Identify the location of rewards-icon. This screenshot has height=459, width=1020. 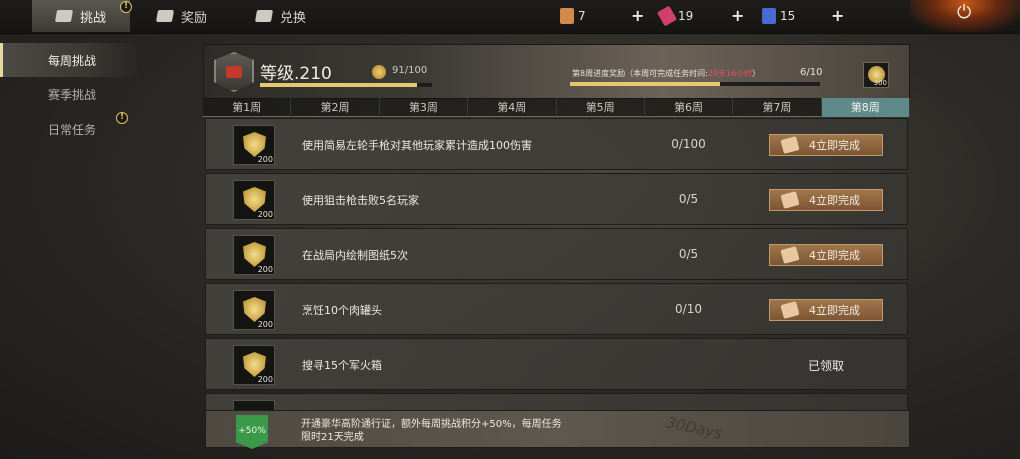
(165, 16).